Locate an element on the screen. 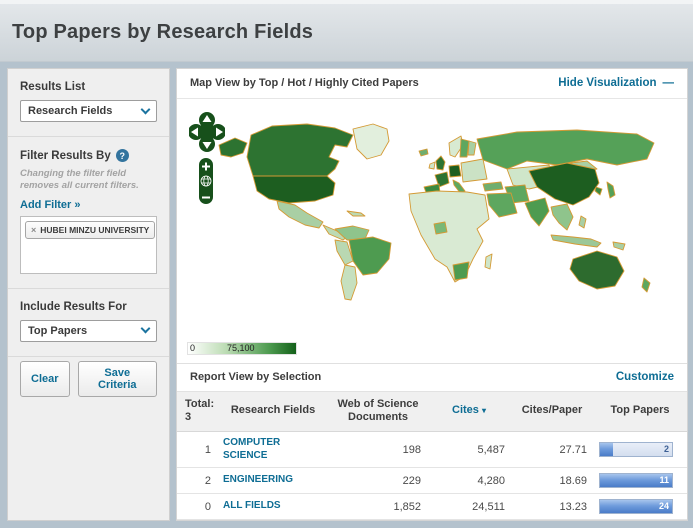 The height and width of the screenshot is (528, 693). row-rank: 2 is located at coordinates (197, 481).